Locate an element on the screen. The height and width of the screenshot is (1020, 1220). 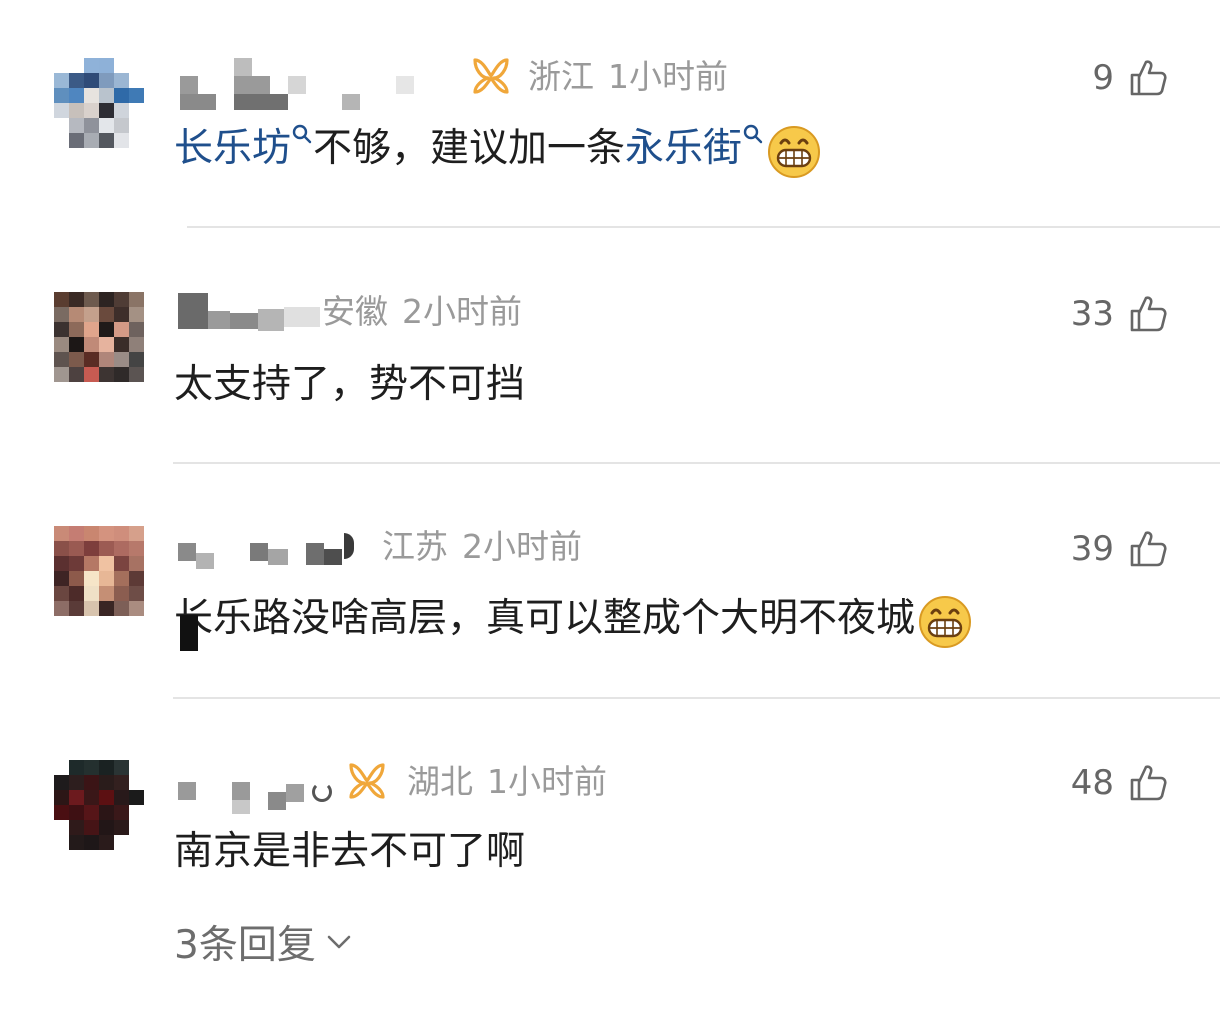
region-label: 江苏 is located at coordinates (415, 546).